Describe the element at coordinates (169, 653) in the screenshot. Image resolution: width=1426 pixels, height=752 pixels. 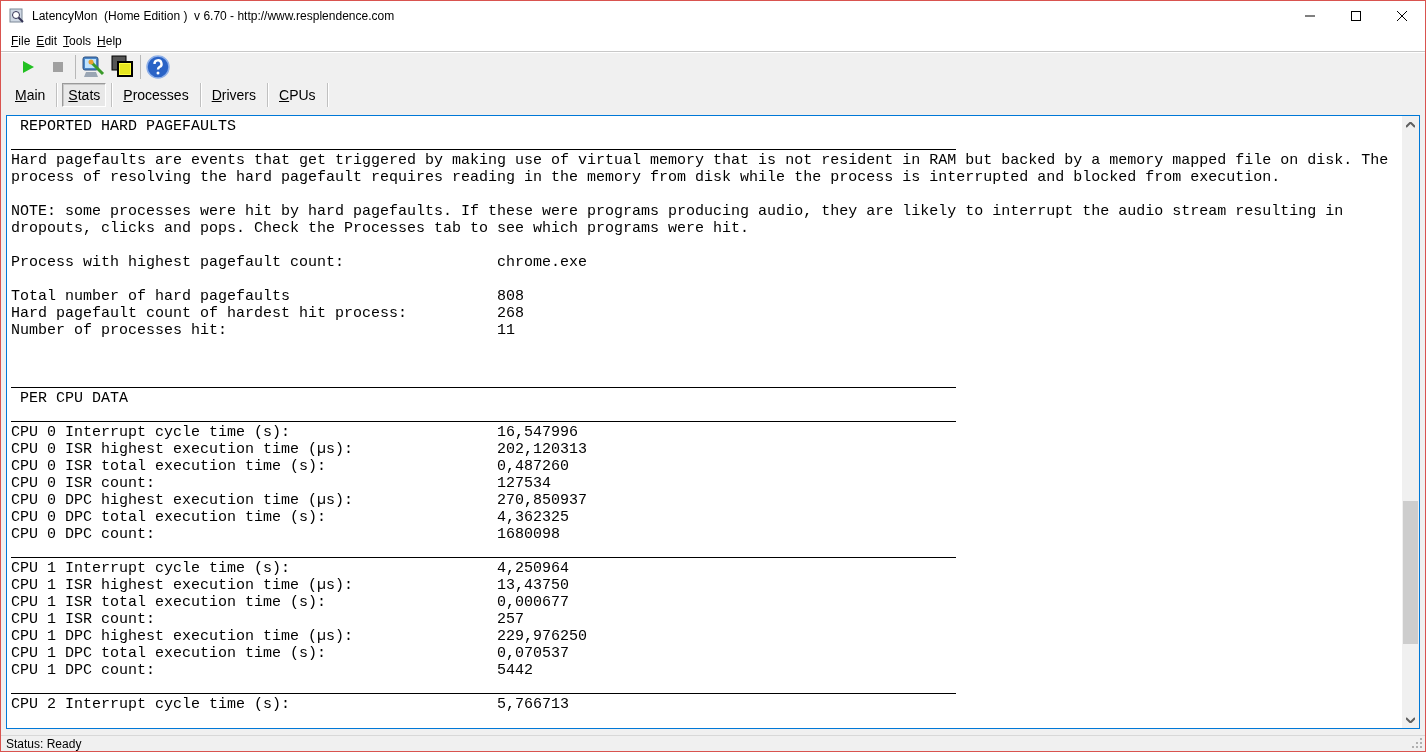
I see `stat-label: CPU 1 DPC total execution time (s):` at that location.